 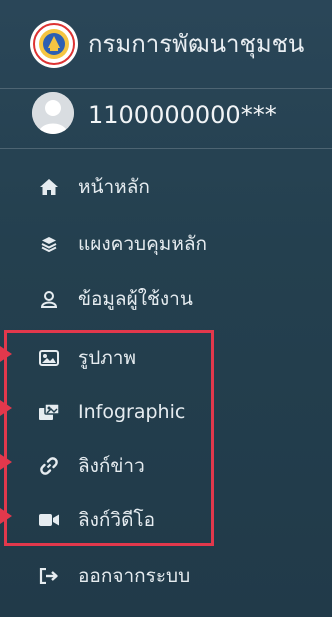 What do you see at coordinates (49, 244) in the screenshot?
I see `layers-icon` at bounding box center [49, 244].